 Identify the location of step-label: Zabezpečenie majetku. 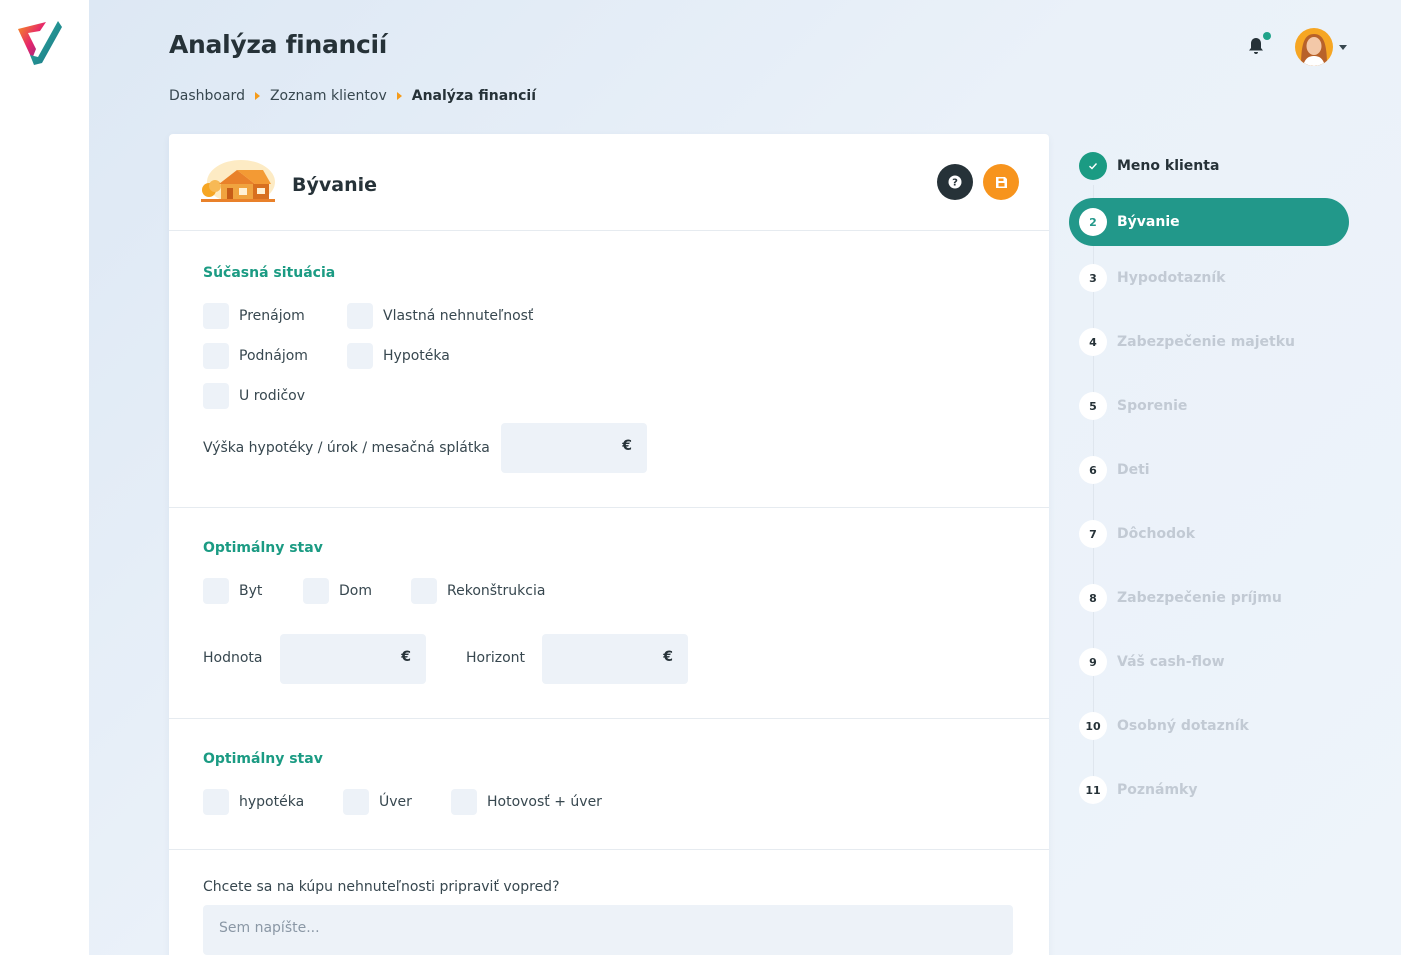
(1206, 342).